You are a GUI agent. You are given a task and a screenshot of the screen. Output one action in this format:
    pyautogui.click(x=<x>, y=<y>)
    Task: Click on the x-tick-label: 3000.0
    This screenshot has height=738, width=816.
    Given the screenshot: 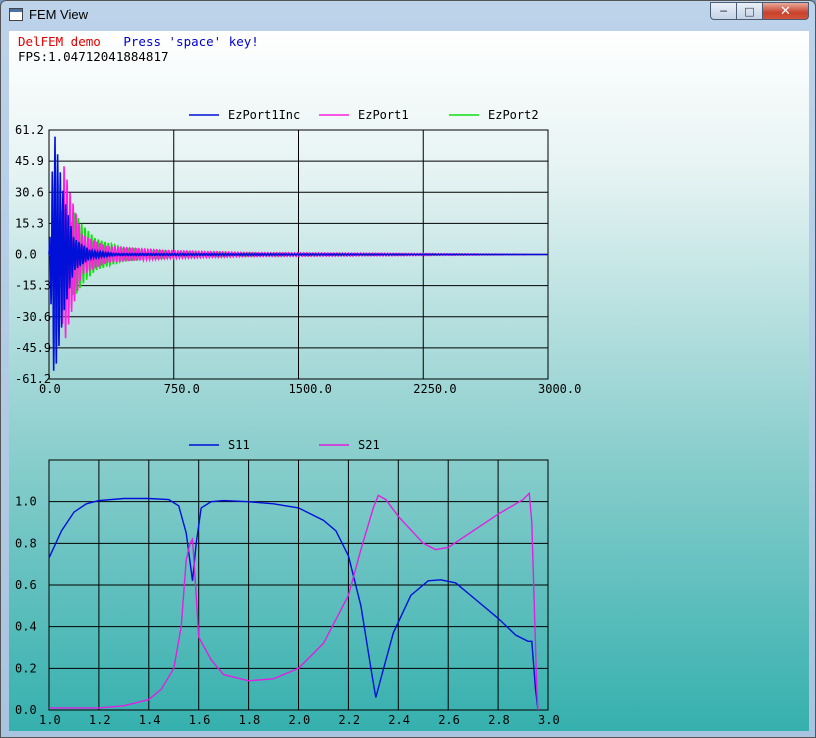 What is the action you would take?
    pyautogui.click(x=559, y=389)
    